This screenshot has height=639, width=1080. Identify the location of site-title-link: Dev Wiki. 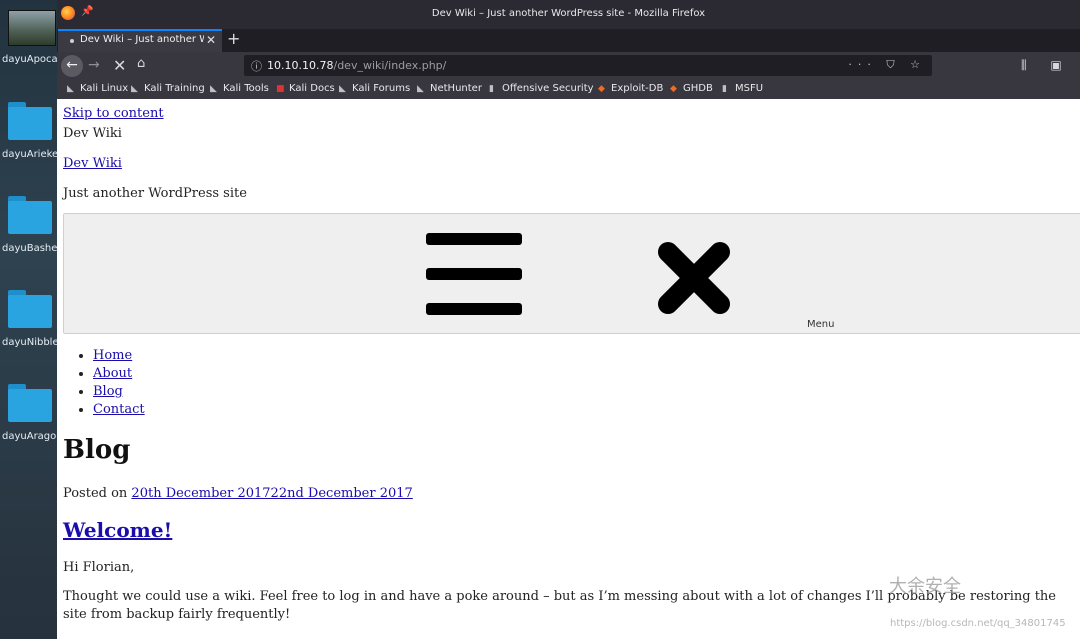
(92, 163).